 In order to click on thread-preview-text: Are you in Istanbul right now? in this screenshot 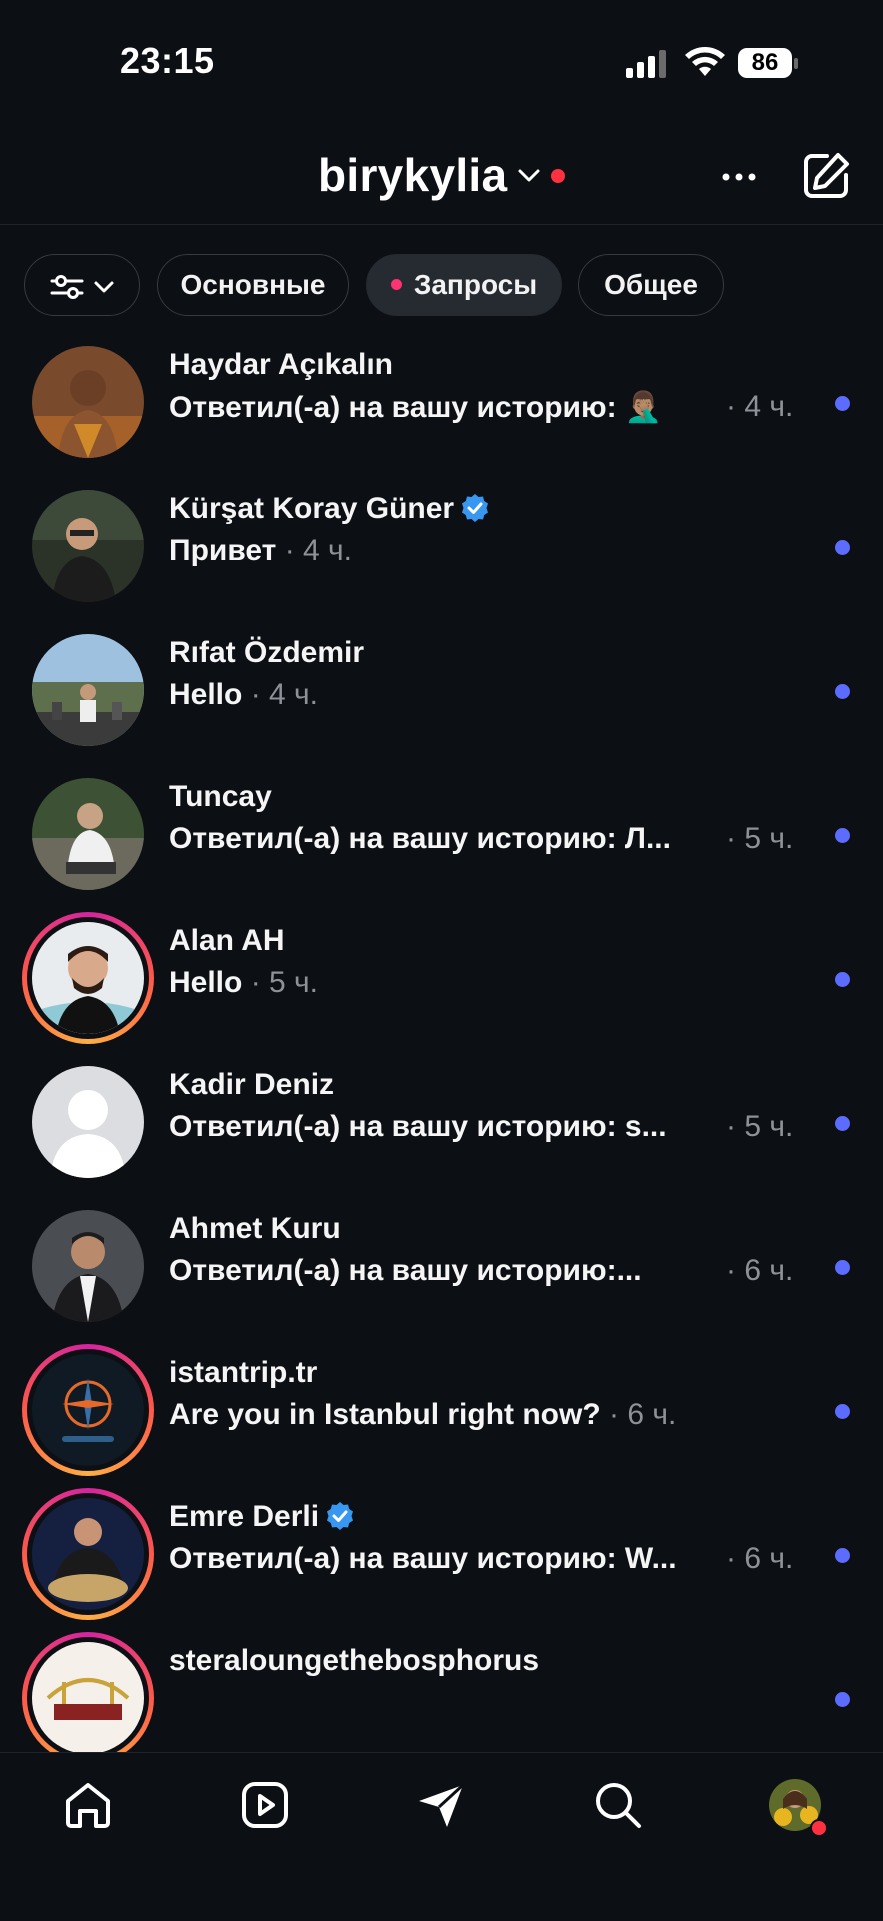, I will do `click(385, 1414)`.